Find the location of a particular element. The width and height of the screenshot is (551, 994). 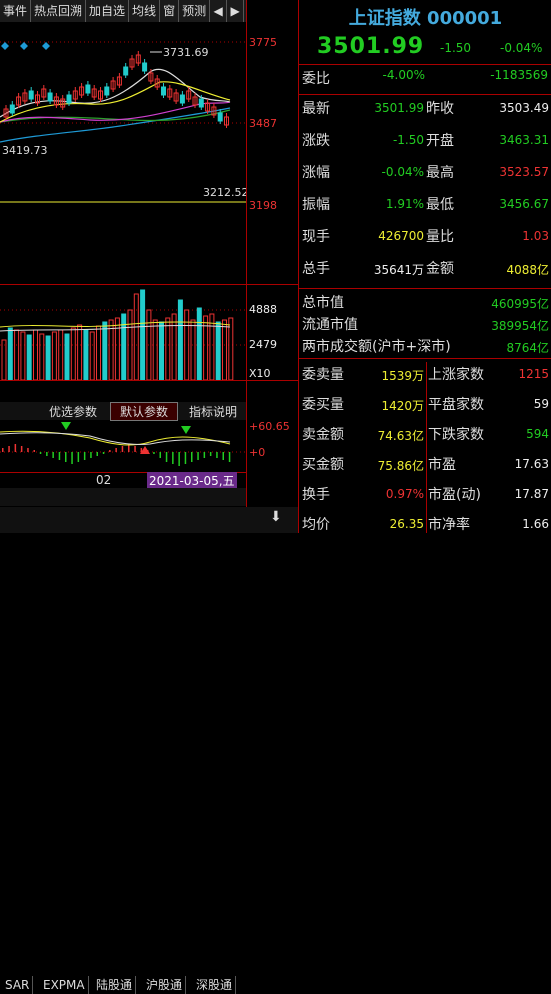

tab-indicator-help: 指标说明 is located at coordinates (213, 411).